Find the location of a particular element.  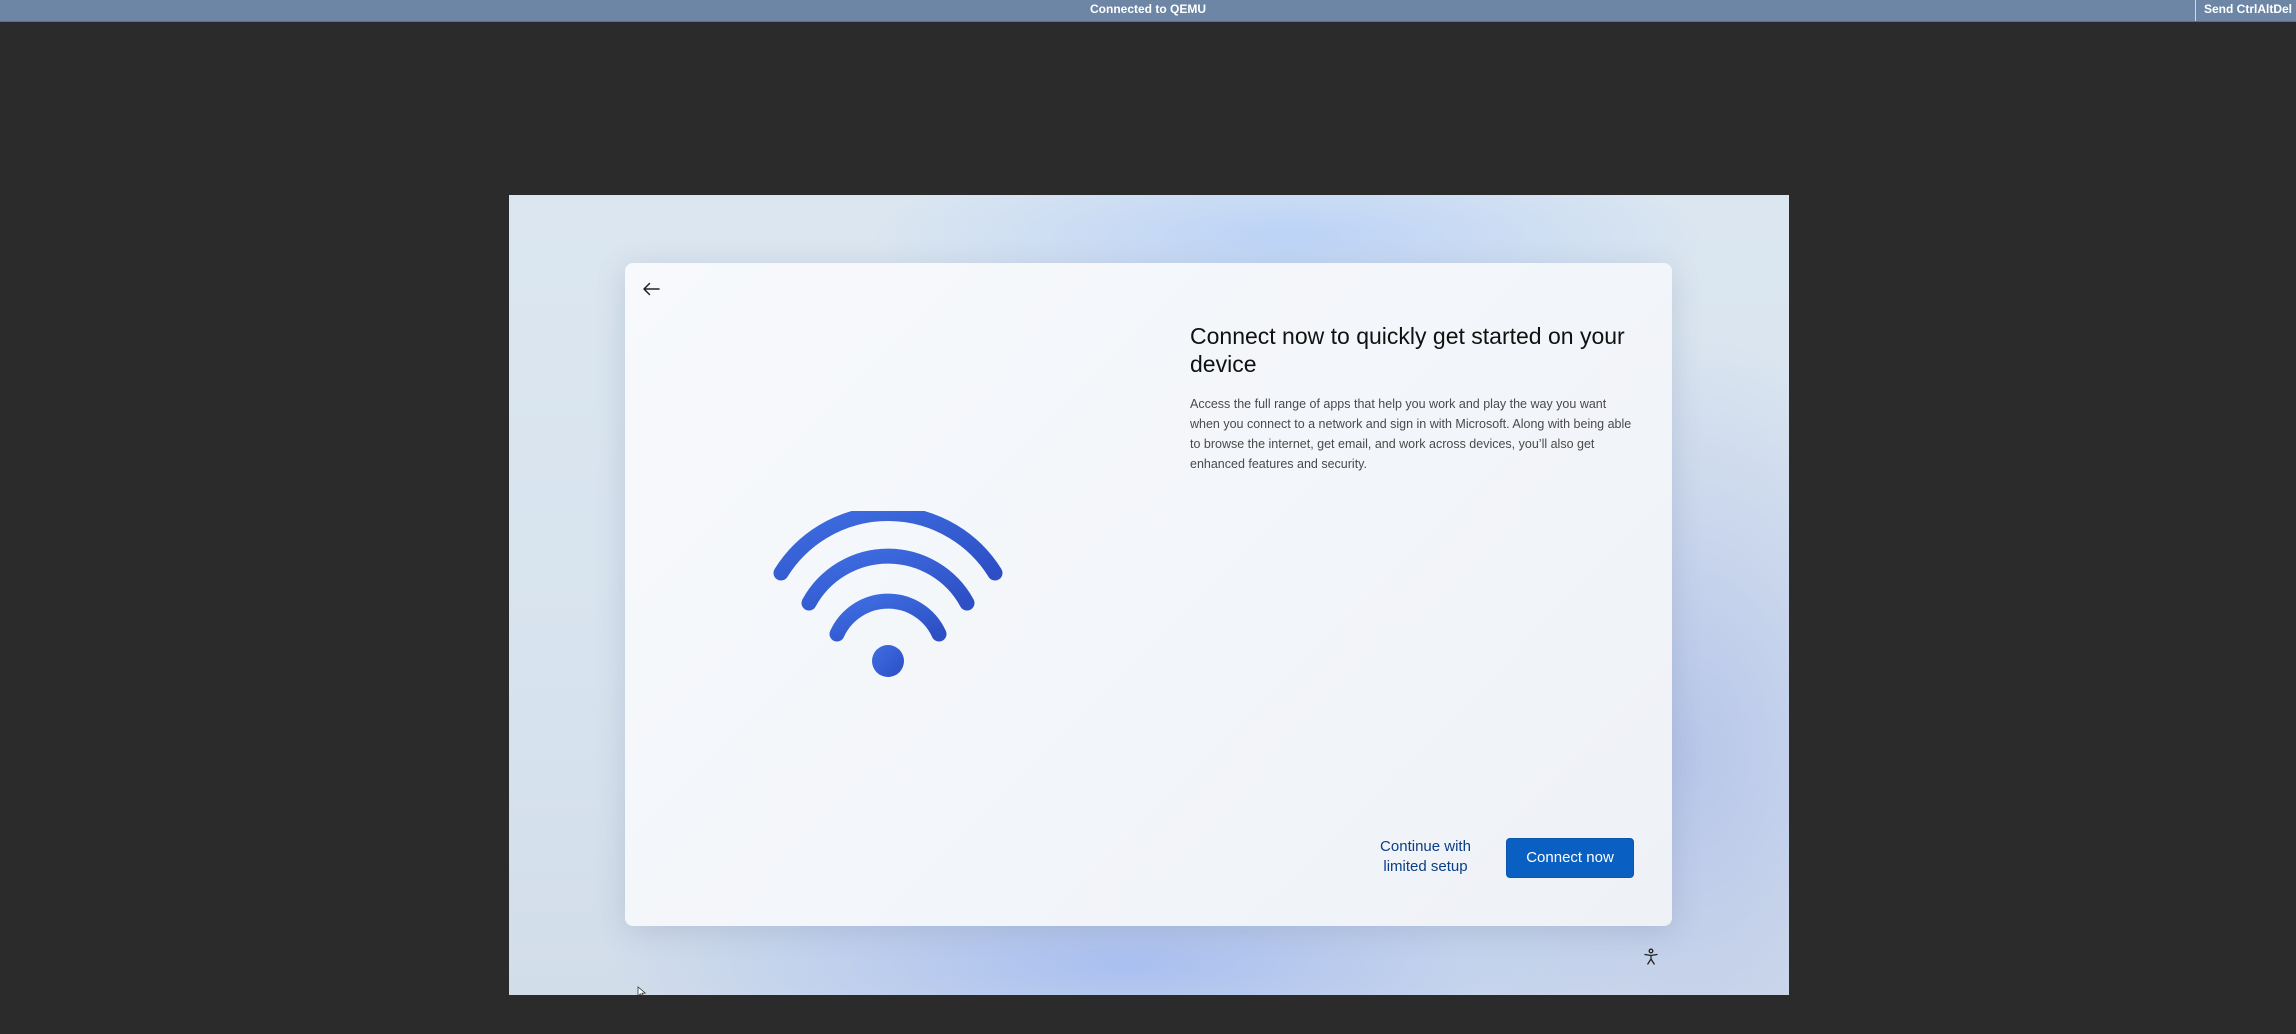

back-button is located at coordinates (651, 289).